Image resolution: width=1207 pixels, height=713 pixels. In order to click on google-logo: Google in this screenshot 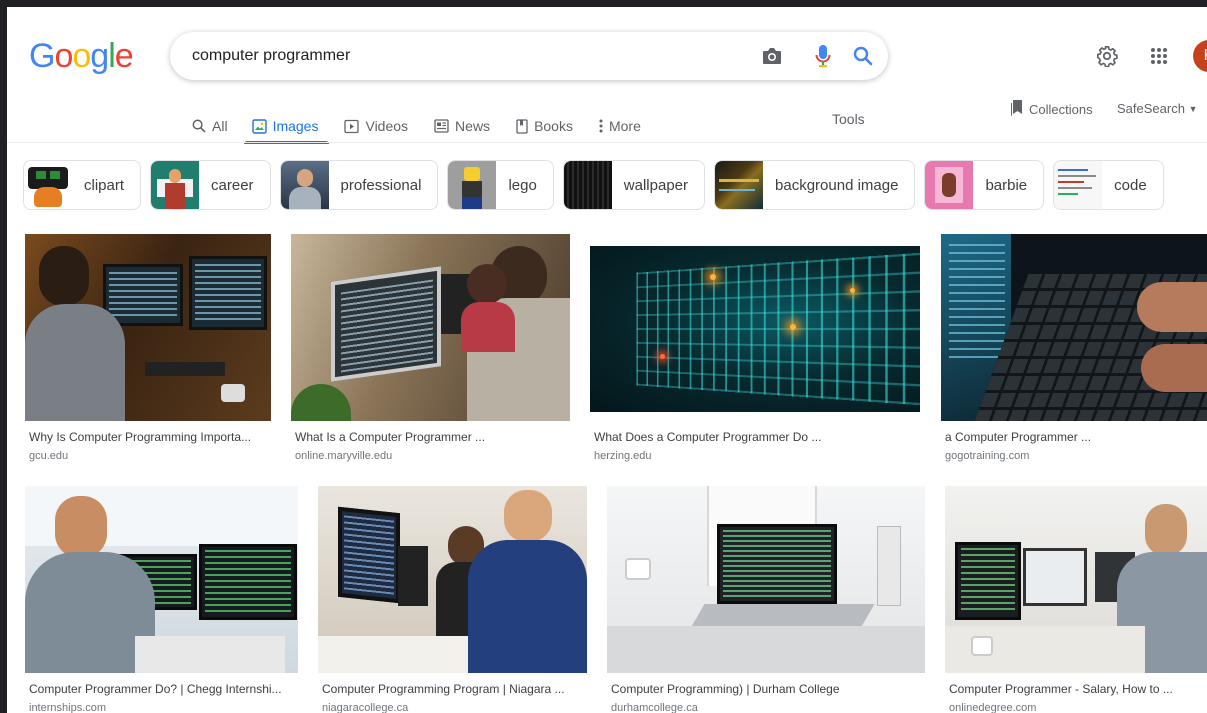, I will do `click(81, 56)`.